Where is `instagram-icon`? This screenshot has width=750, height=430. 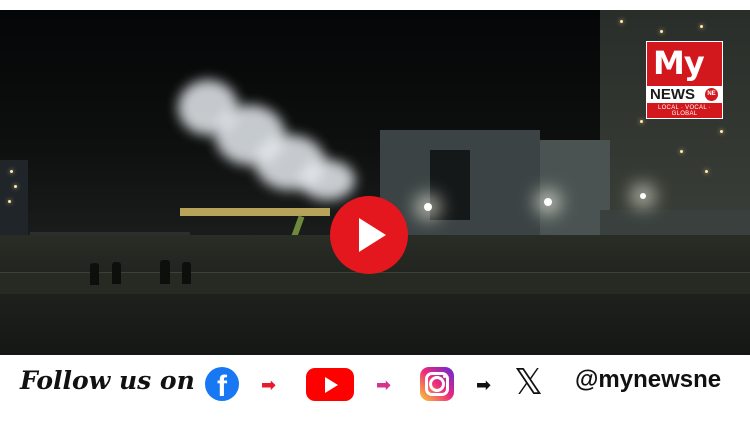
instagram-icon is located at coordinates (437, 384).